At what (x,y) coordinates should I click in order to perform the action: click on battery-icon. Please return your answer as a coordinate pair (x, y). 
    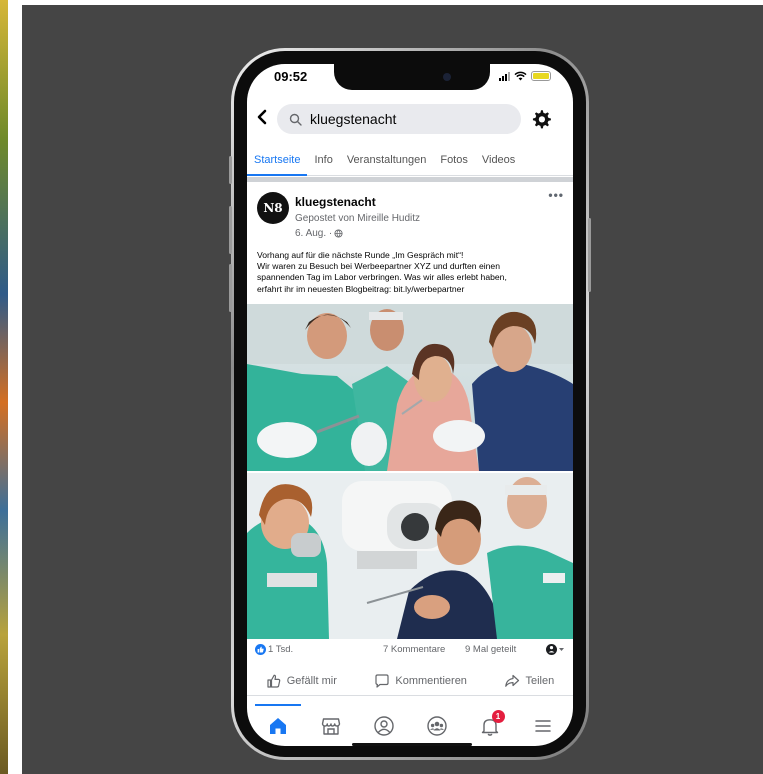
    Looking at the image, I should click on (541, 76).